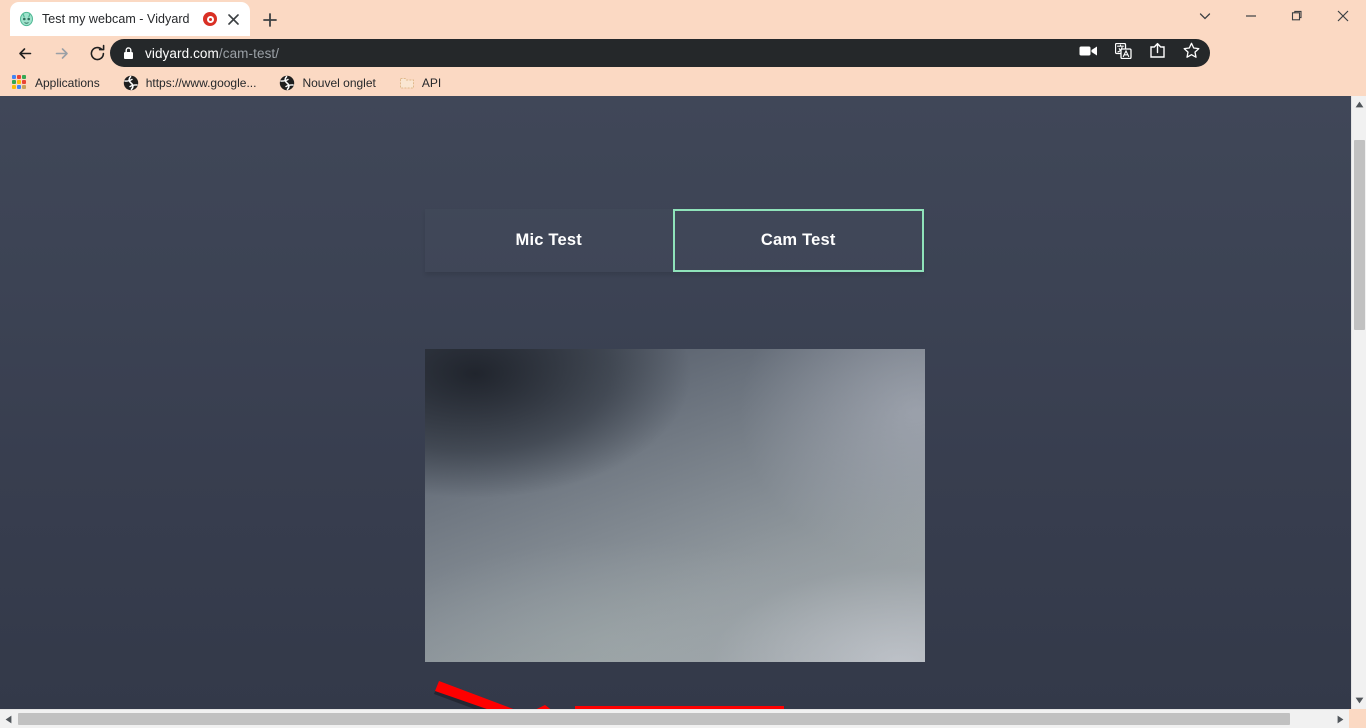 The width and height of the screenshot is (1366, 728). Describe the element at coordinates (249, 53) in the screenshot. I see `url-path: /cam-test/` at that location.